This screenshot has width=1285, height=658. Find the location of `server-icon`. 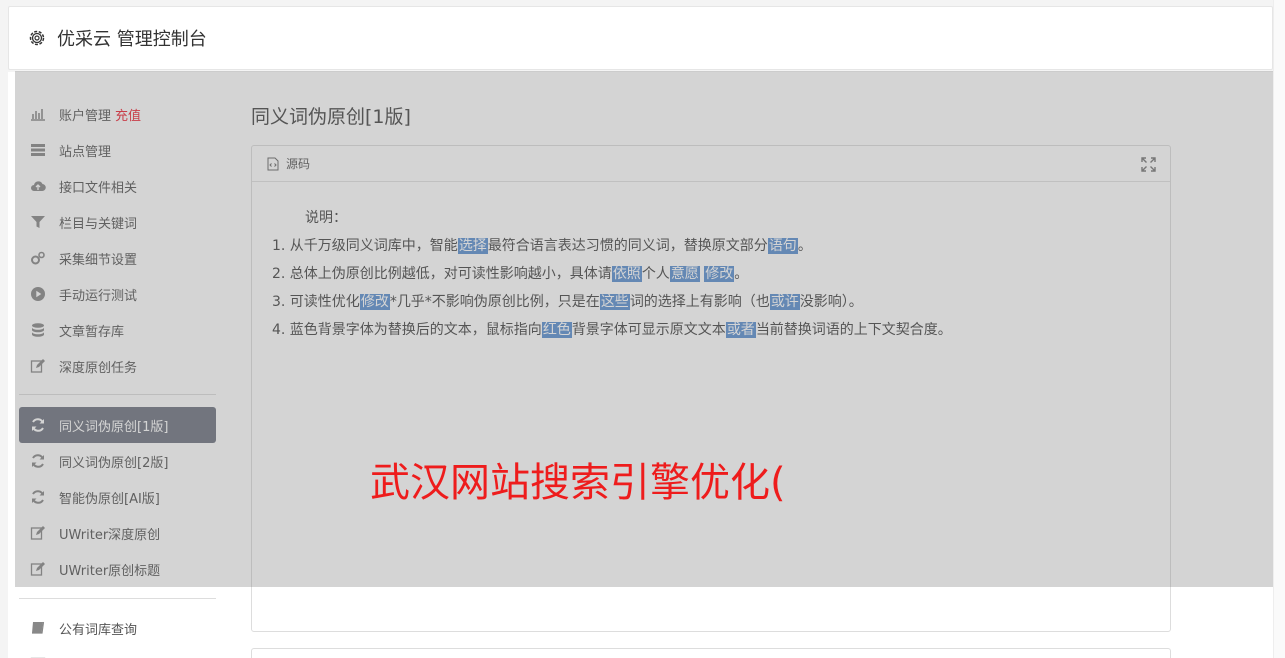

server-icon is located at coordinates (38, 150).